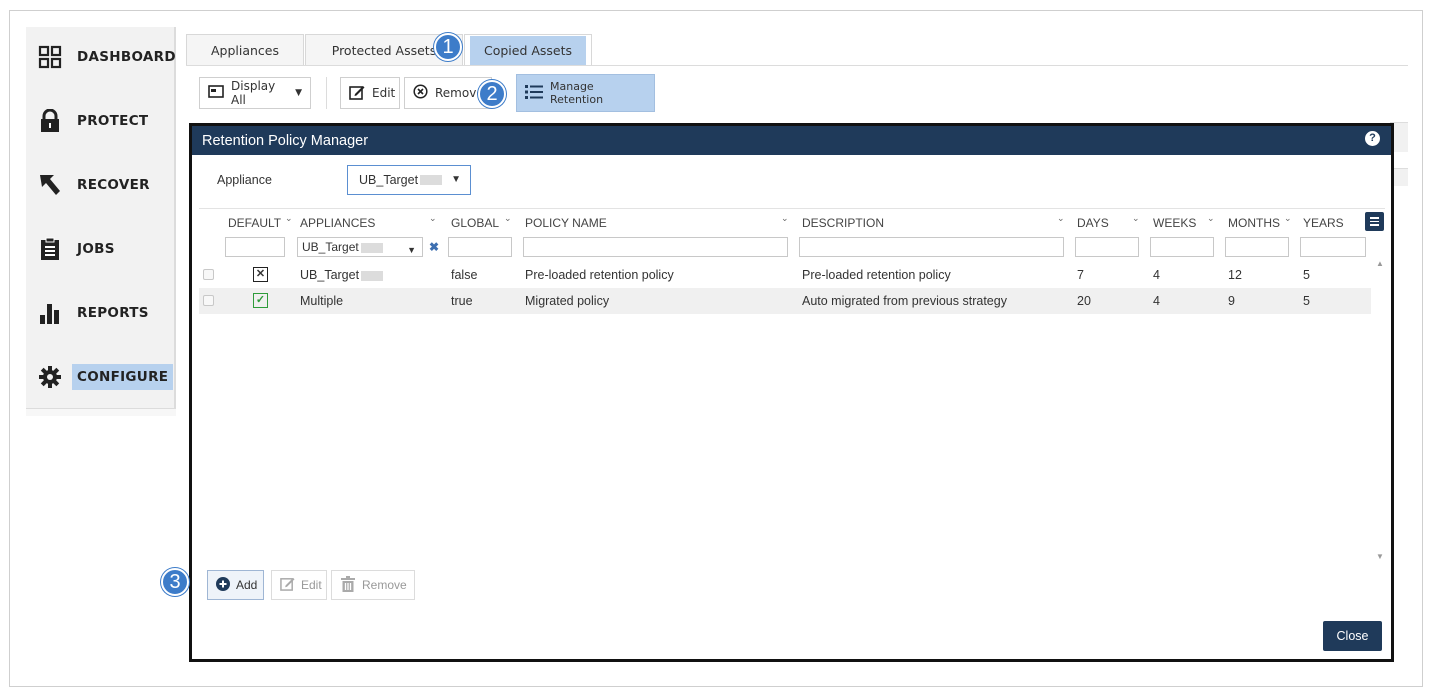  Describe the element at coordinates (566, 223) in the screenshot. I see `column-header-policy-name: POLICY NAME` at that location.